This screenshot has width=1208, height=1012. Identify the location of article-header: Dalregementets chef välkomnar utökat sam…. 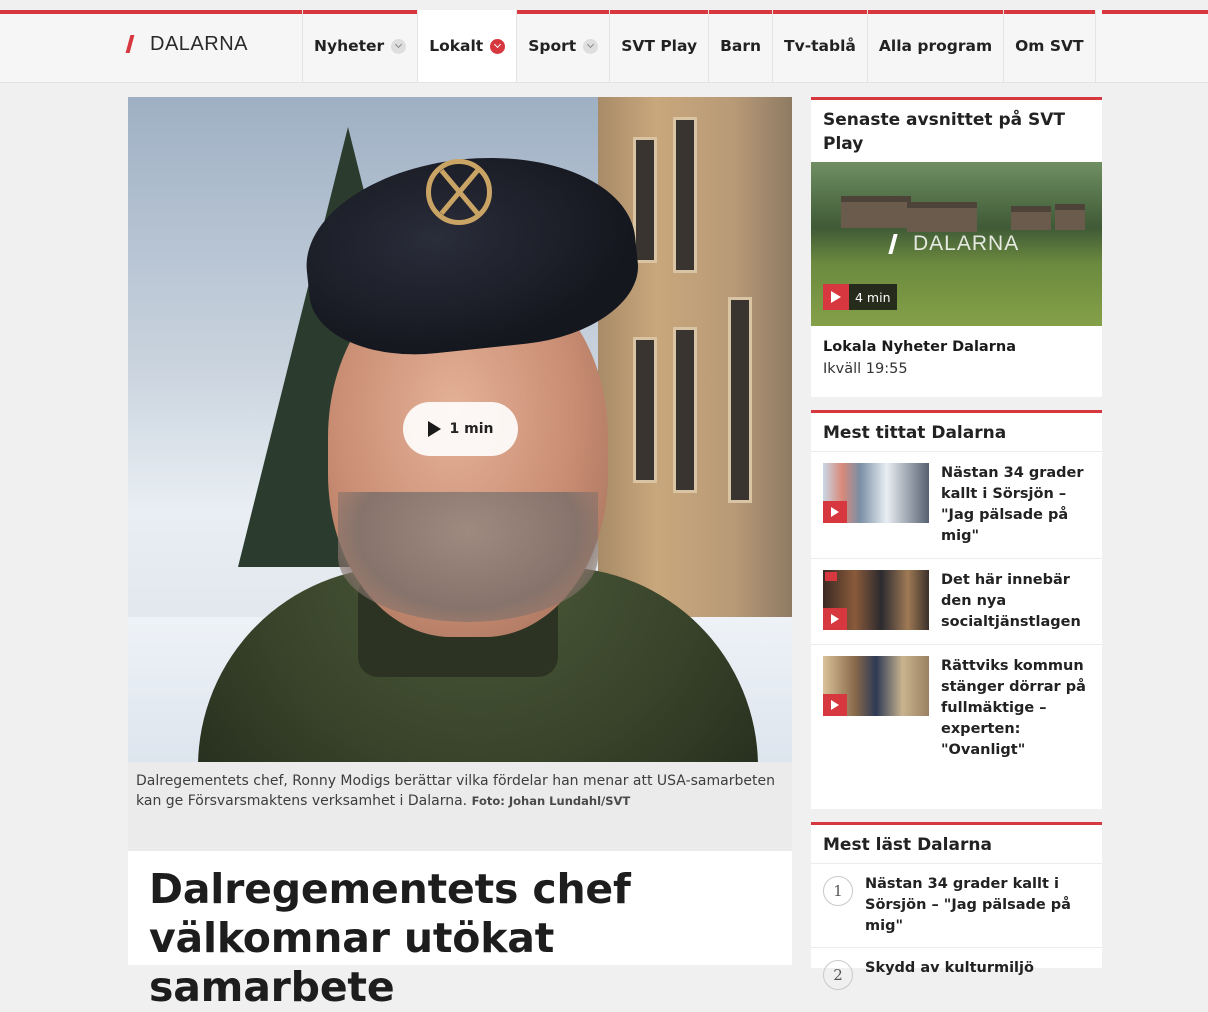
(460, 931).